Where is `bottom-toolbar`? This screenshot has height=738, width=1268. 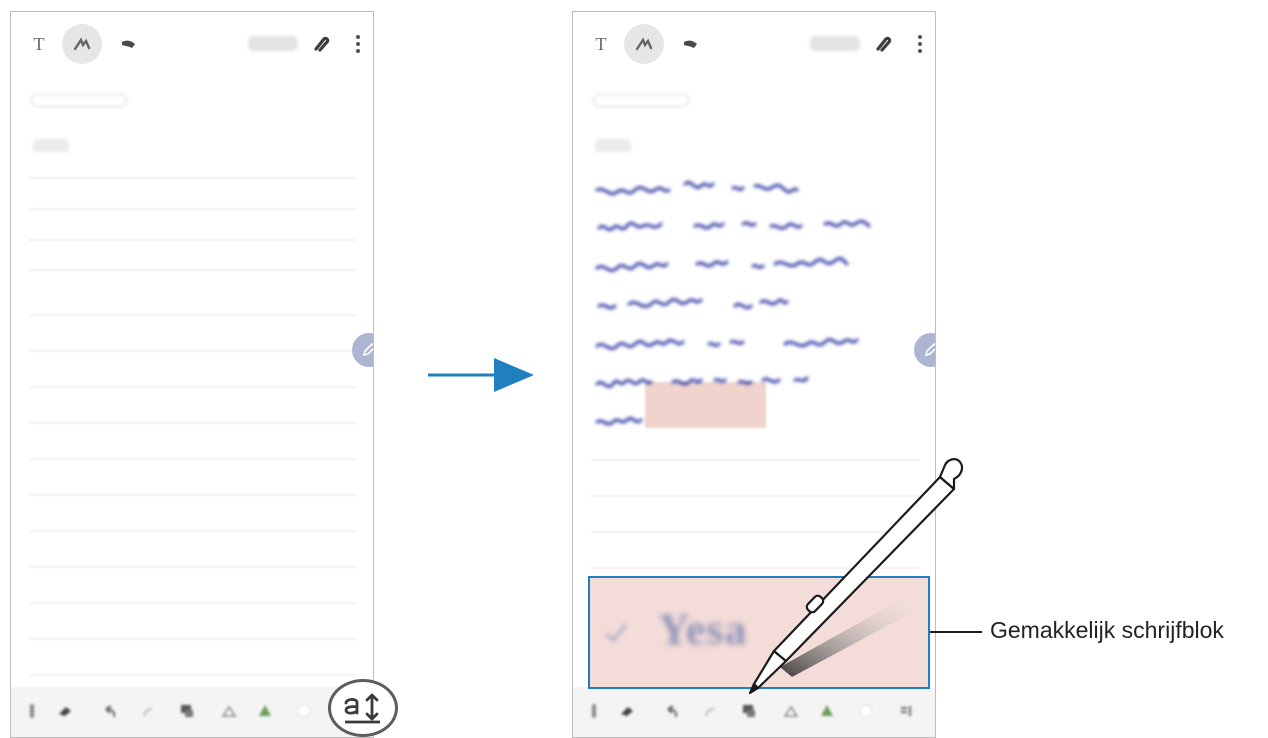
bottom-toolbar is located at coordinates (192, 712).